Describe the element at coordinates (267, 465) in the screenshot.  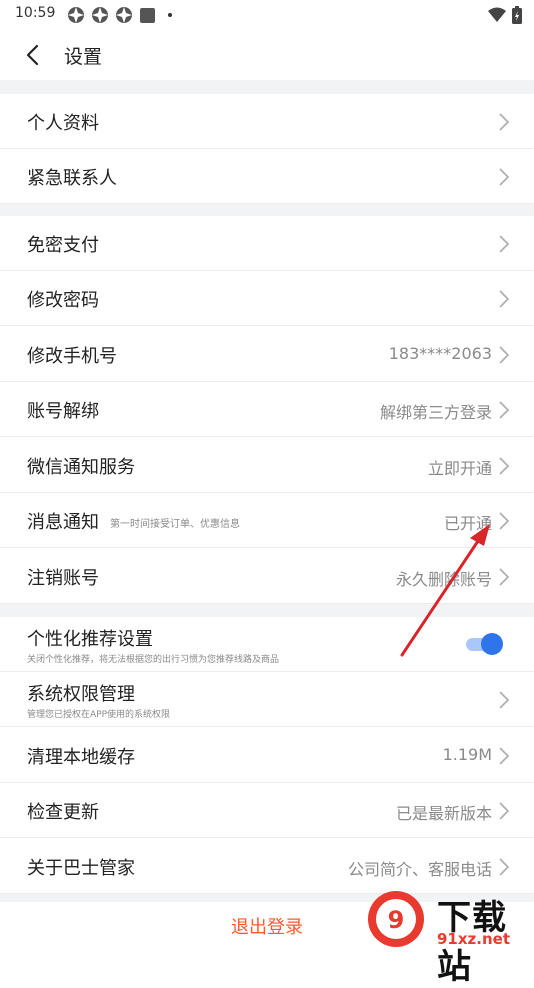
I see `settings-row-wechat-notification: 微信通知服务 立即开通` at that location.